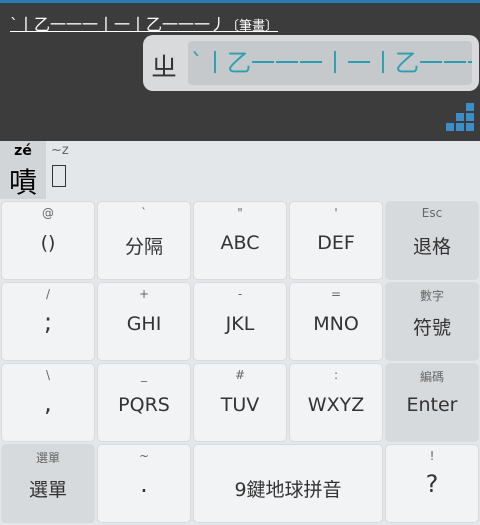 This screenshot has width=480, height=525. I want to click on key-hint: ', so click(336, 213).